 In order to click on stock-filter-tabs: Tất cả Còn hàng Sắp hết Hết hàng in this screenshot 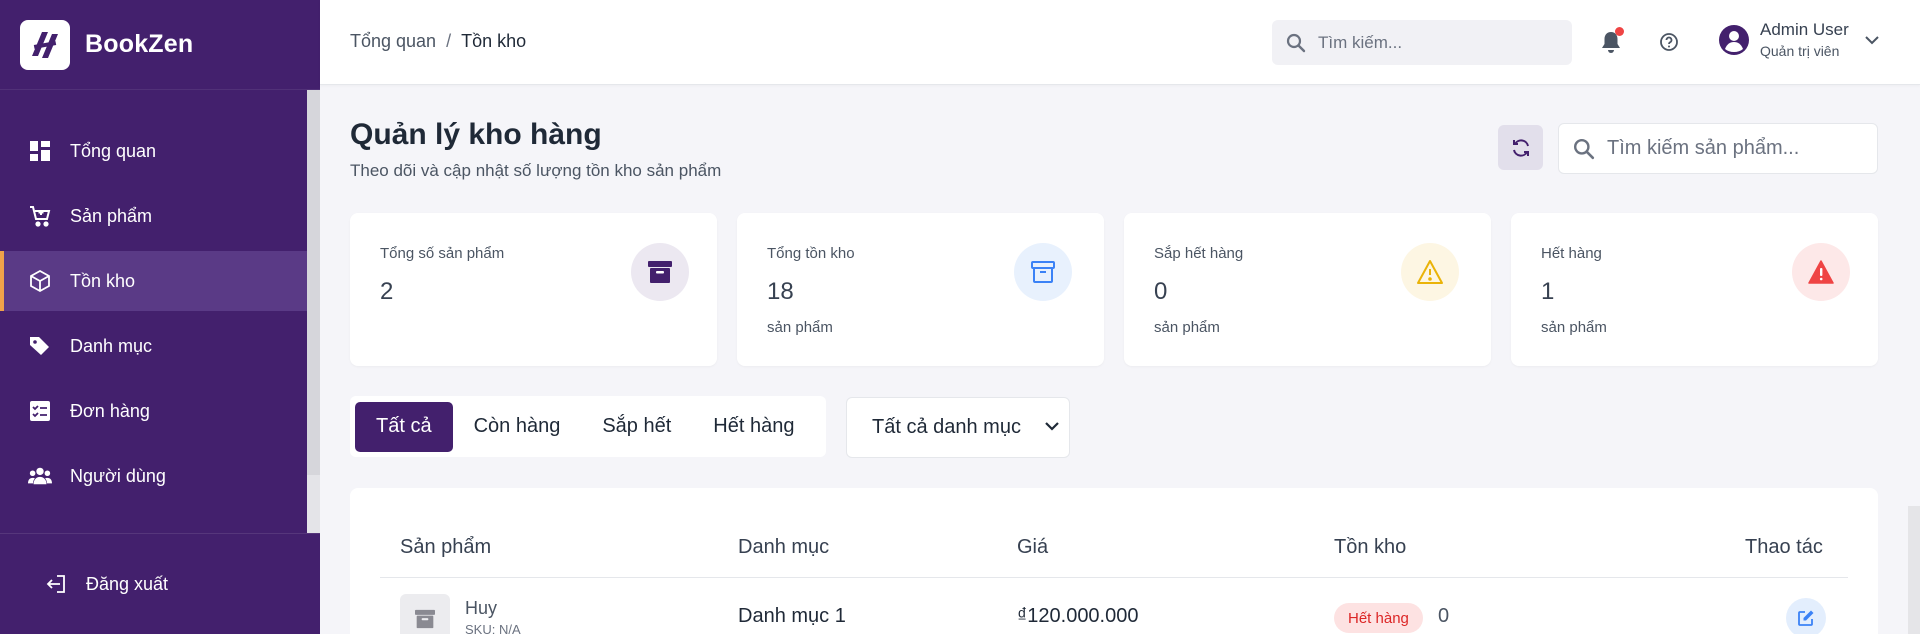, I will do `click(588, 426)`.